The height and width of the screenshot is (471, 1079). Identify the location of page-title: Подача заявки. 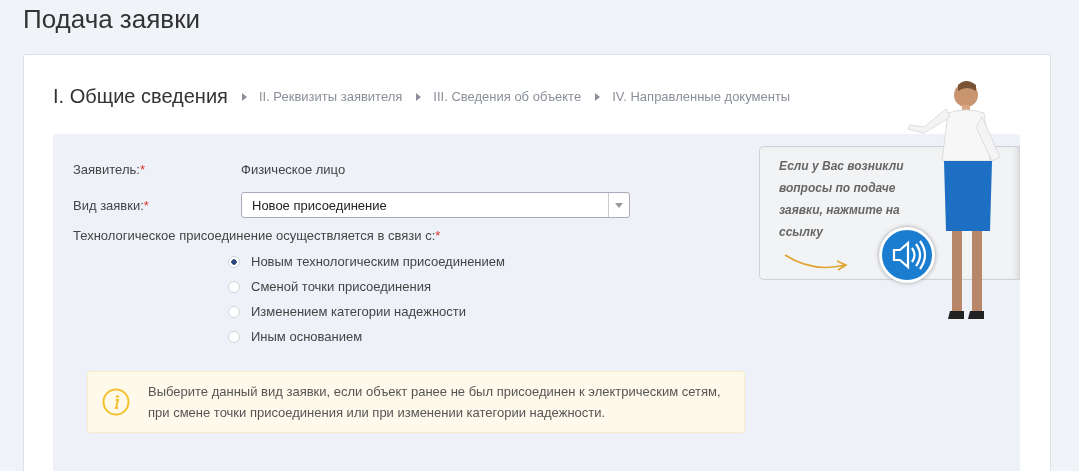
(111, 19).